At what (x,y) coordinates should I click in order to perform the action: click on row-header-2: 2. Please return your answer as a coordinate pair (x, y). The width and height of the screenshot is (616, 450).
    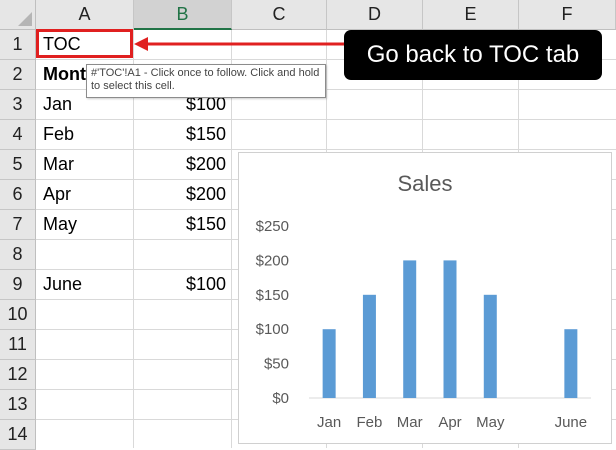
    Looking at the image, I should click on (18, 75).